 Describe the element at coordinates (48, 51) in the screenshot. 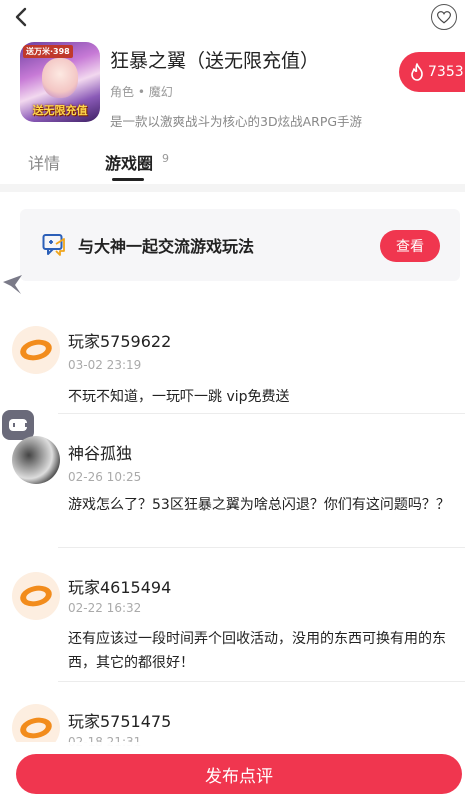

I see `game-icon-tag: 送万米·398` at that location.